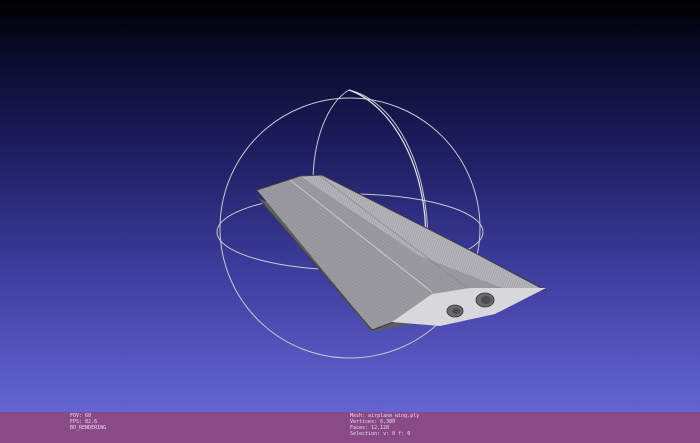 Image resolution: width=700 pixels, height=443 pixels. What do you see at coordinates (401, 253) in the screenshot?
I see `wing-mesh` at bounding box center [401, 253].